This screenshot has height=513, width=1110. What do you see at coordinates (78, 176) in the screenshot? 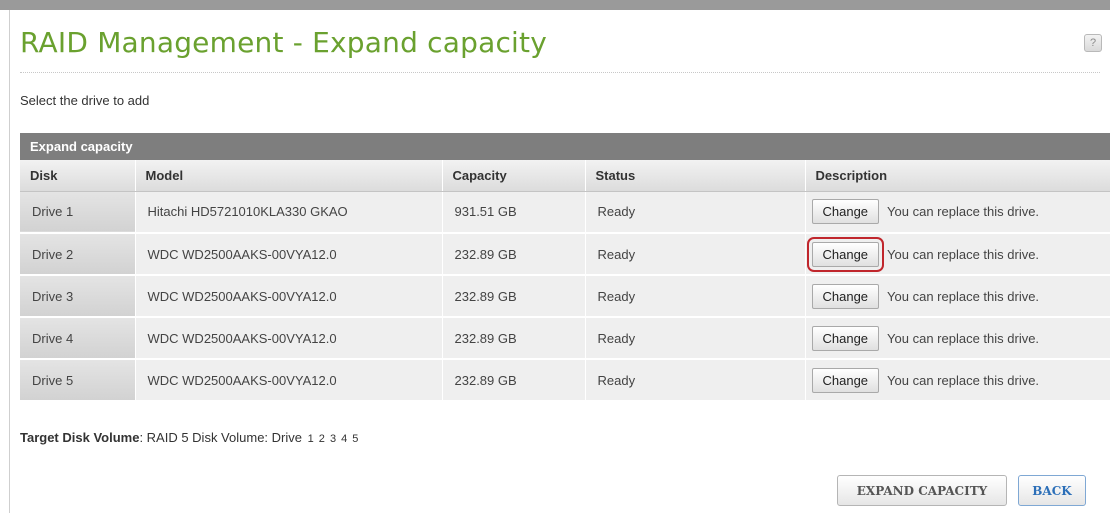
I see `column-header-disk: Disk` at bounding box center [78, 176].